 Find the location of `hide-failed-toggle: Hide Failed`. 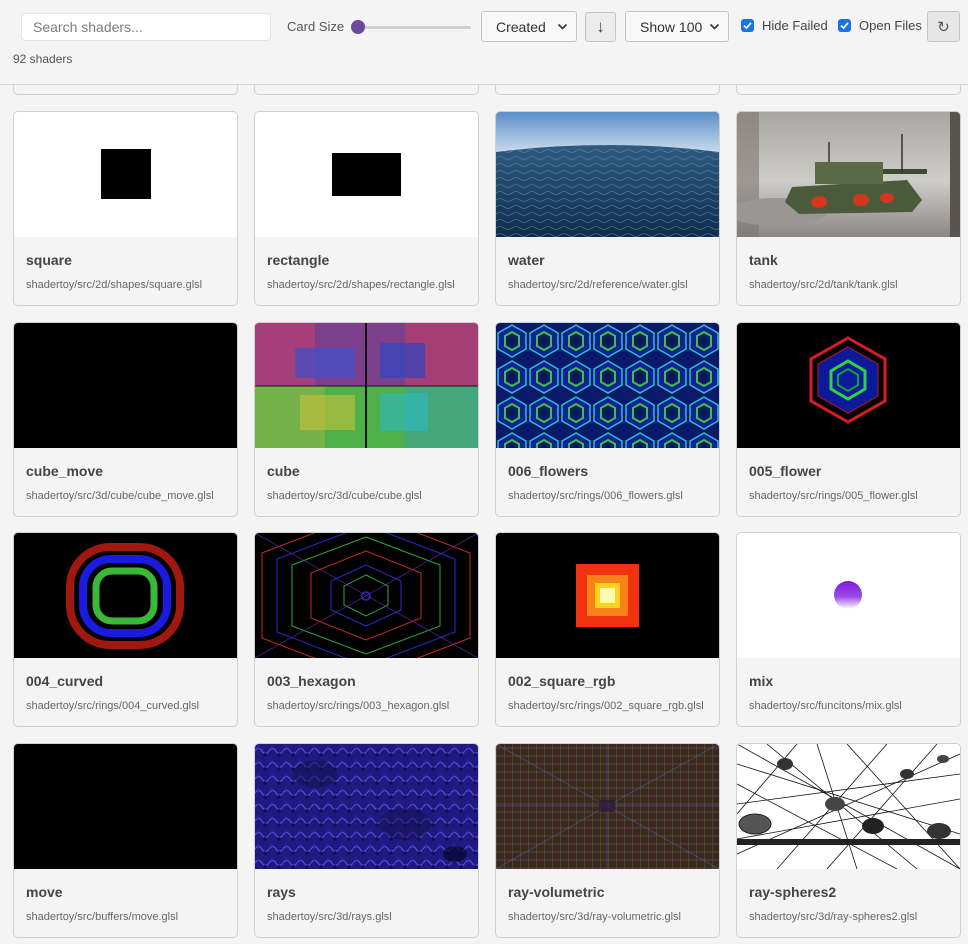

hide-failed-toggle: Hide Failed is located at coordinates (784, 25).